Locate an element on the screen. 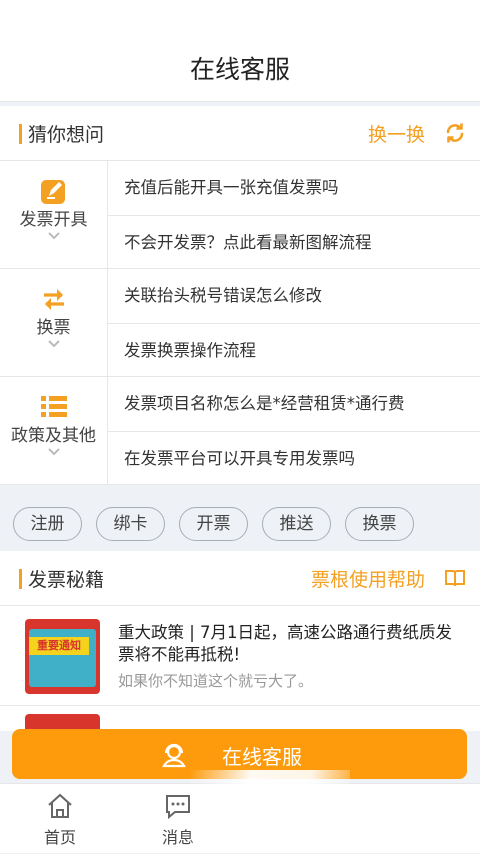  question-item: 发票项目名称怎么是*经营租赁*通行费 is located at coordinates (294, 404).